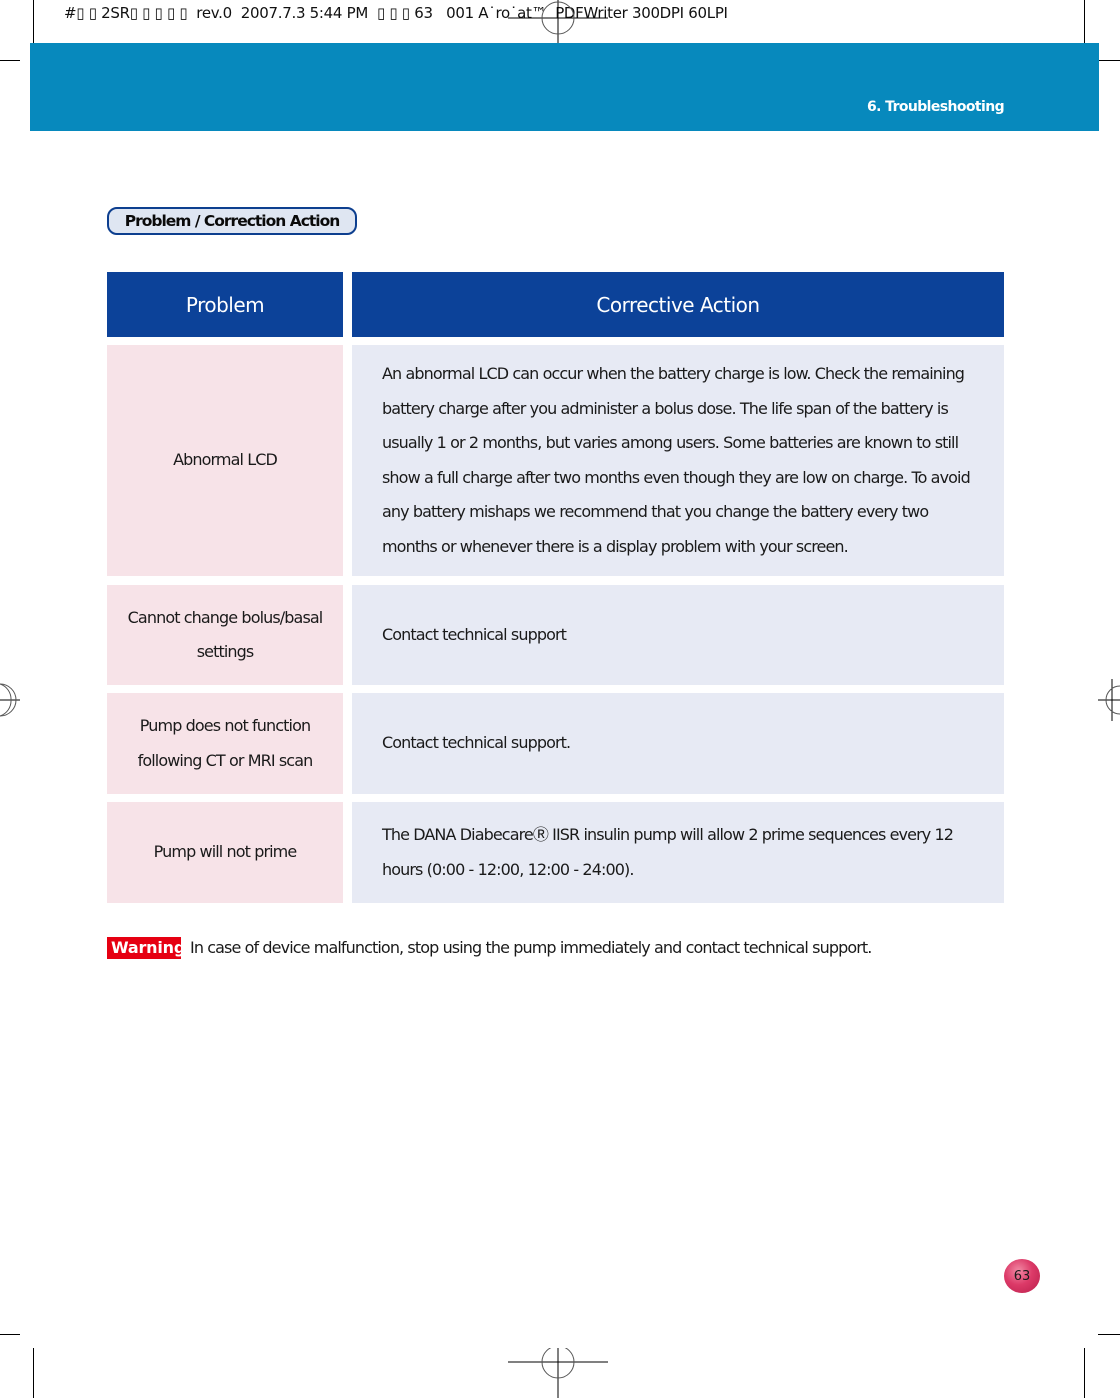  What do you see at coordinates (678, 635) in the screenshot?
I see `table-row-action: Contact technical support` at bounding box center [678, 635].